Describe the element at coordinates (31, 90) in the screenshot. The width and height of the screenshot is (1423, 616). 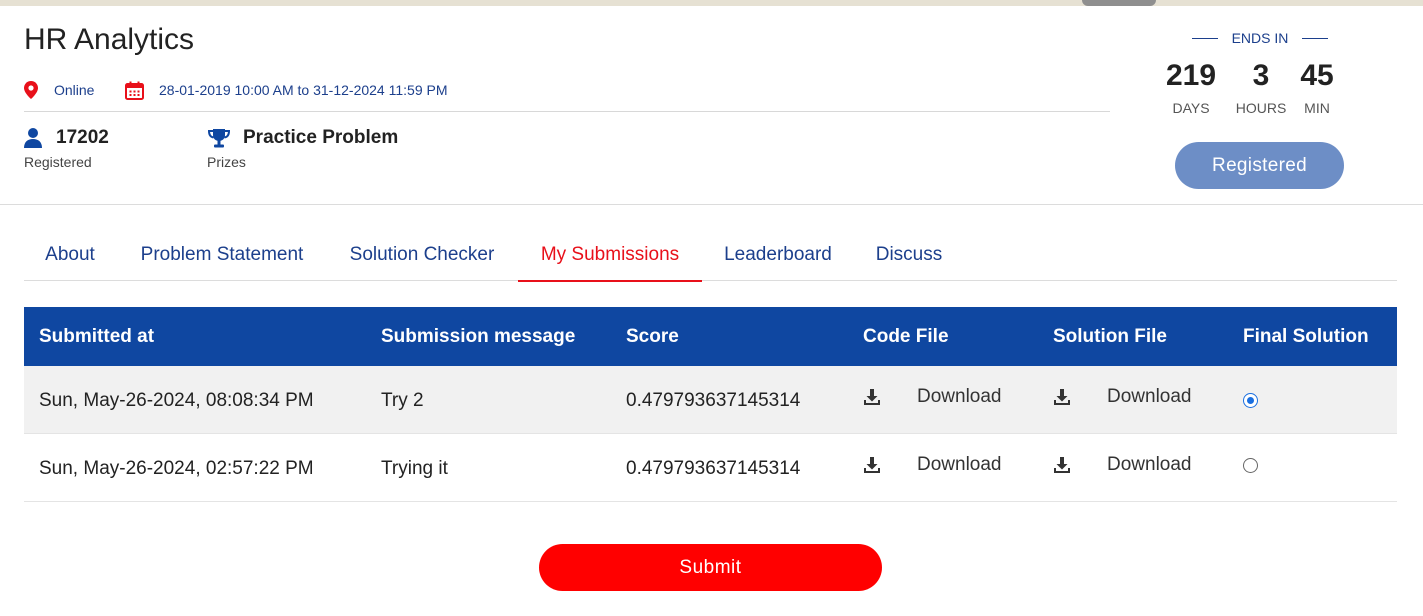
I see `map-pin-icon` at that location.